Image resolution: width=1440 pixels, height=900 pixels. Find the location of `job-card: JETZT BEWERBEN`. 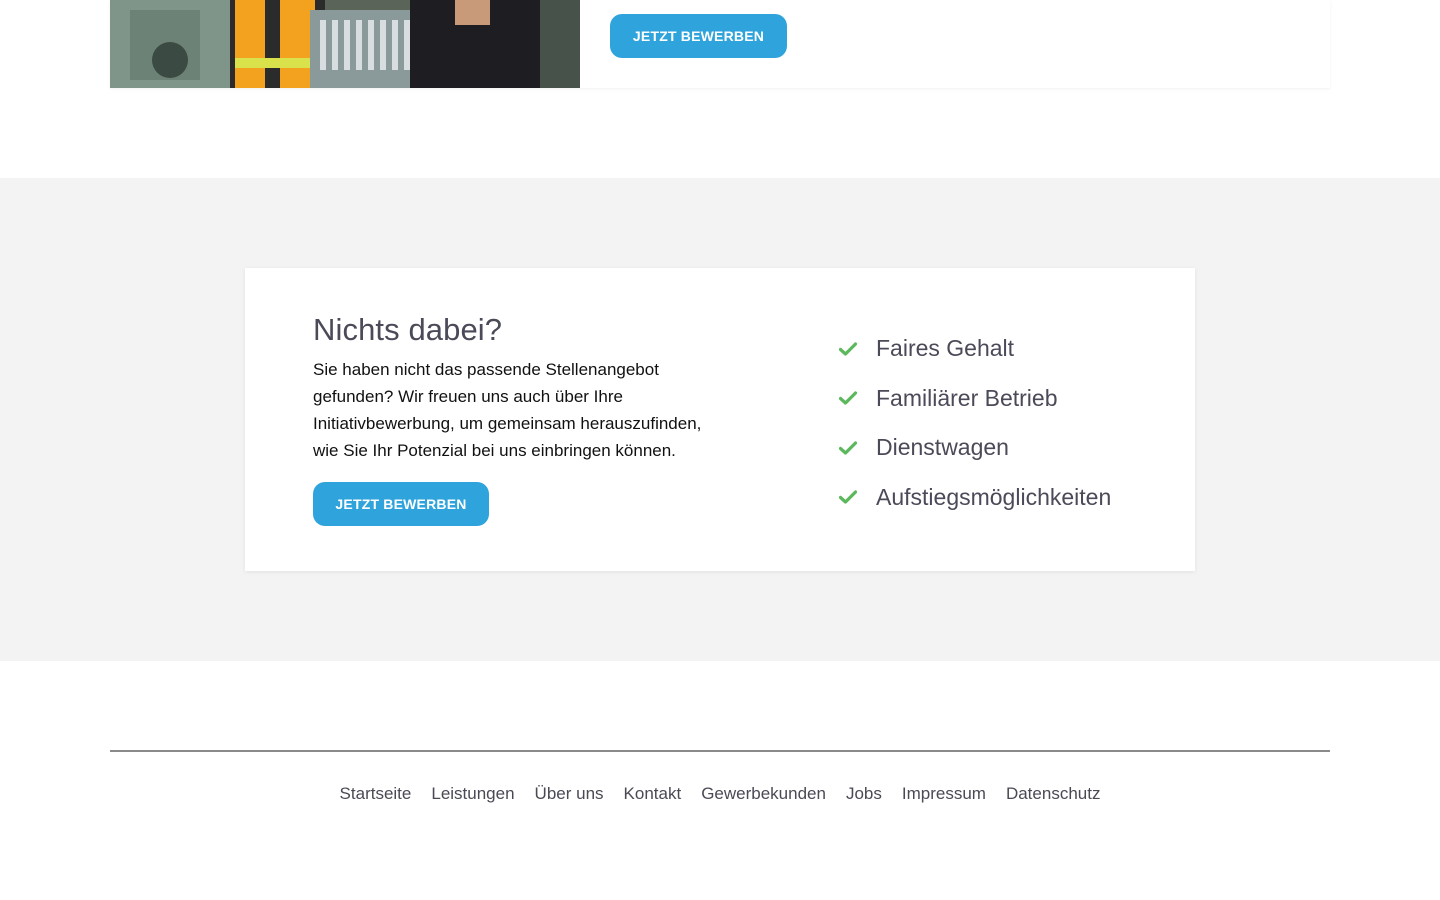

job-card: JETZT BEWERBEN is located at coordinates (720, 44).